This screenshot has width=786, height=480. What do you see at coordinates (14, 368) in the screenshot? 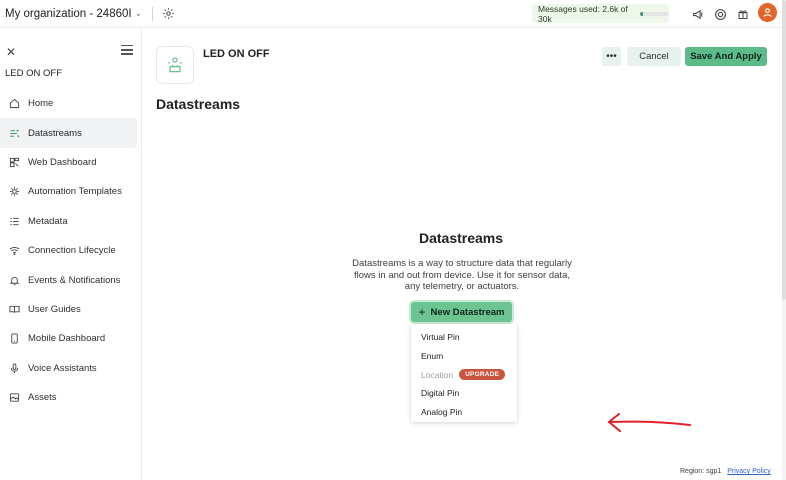
I see `microphone-icon` at bounding box center [14, 368].